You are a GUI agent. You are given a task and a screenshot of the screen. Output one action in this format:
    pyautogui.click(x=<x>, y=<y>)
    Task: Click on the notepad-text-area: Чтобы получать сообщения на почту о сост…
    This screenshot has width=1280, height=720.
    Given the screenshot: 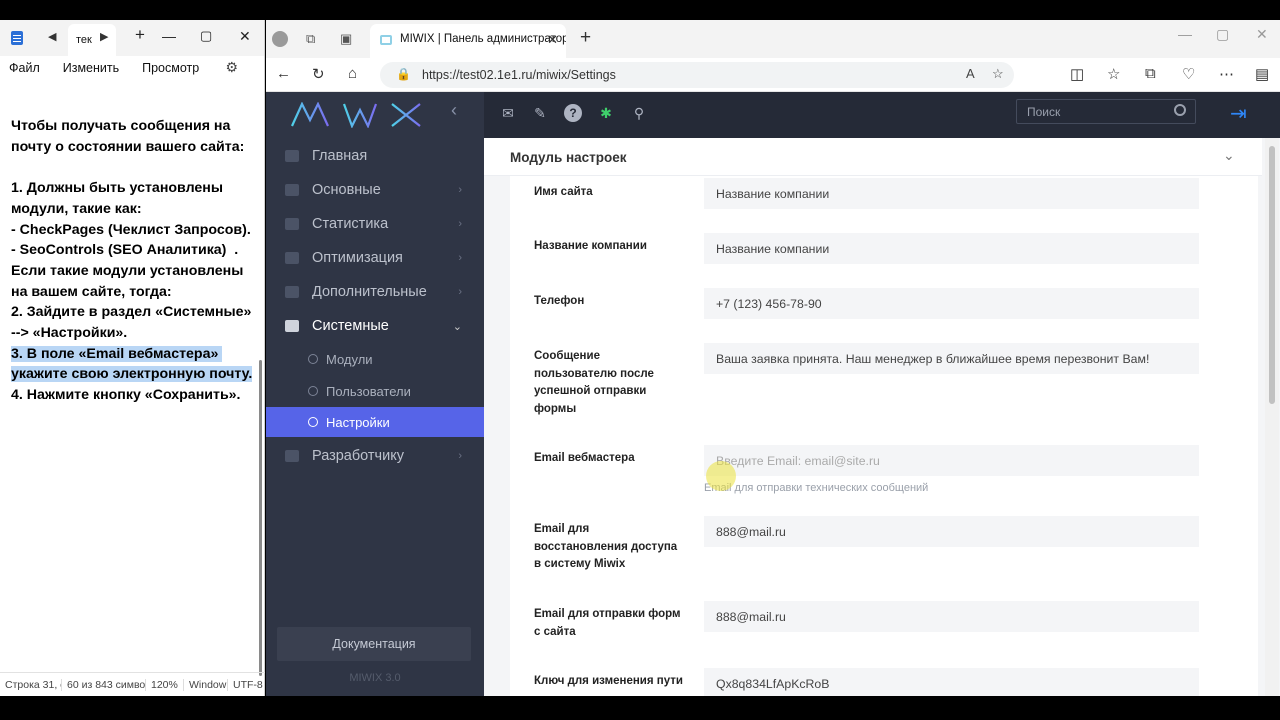 What is the action you would take?
    pyautogui.click(x=135, y=261)
    